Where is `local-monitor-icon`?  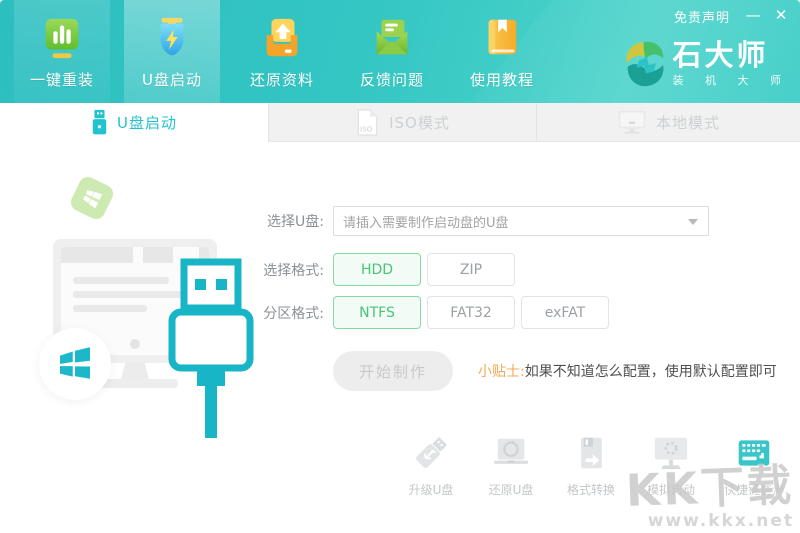
local-monitor-icon is located at coordinates (632, 122).